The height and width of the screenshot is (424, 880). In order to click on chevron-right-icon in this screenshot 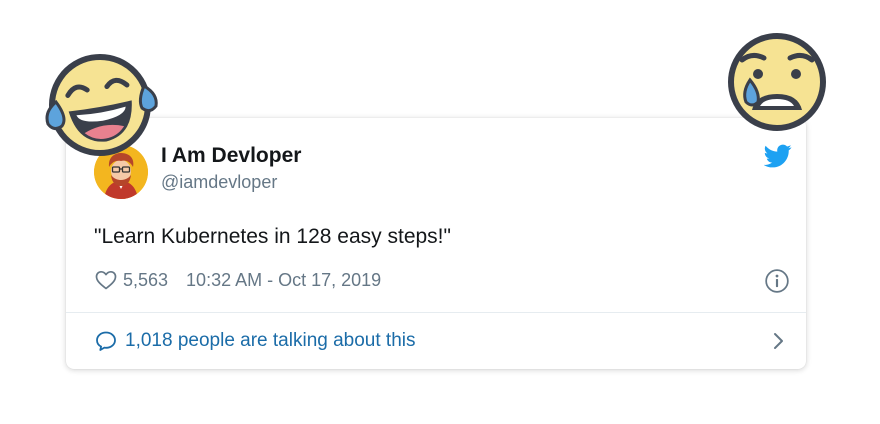, I will do `click(779, 341)`.